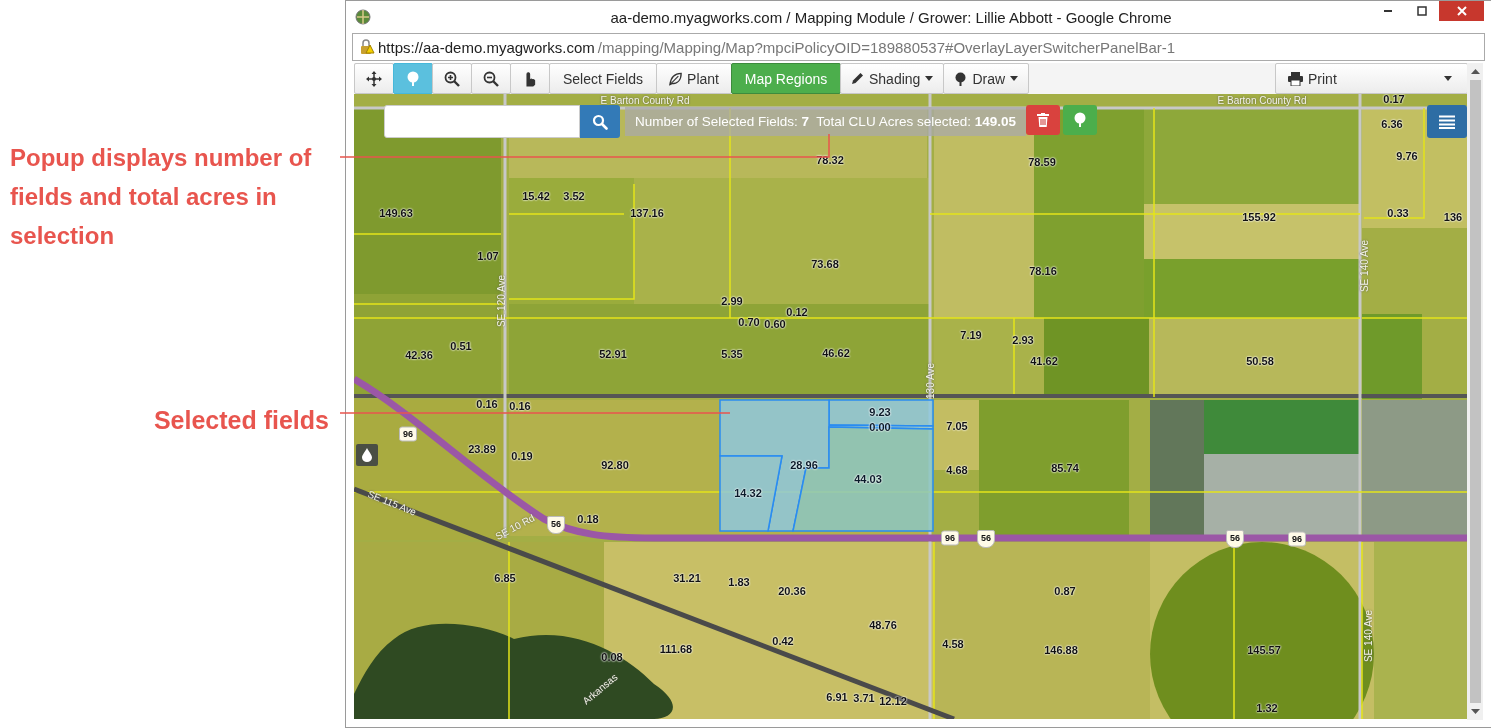  I want to click on acreage-label: 20.36, so click(792, 591).